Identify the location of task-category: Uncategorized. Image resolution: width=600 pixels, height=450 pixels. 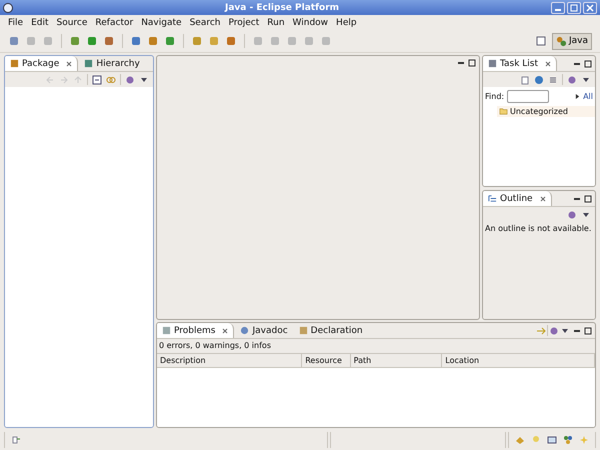
(546, 111).